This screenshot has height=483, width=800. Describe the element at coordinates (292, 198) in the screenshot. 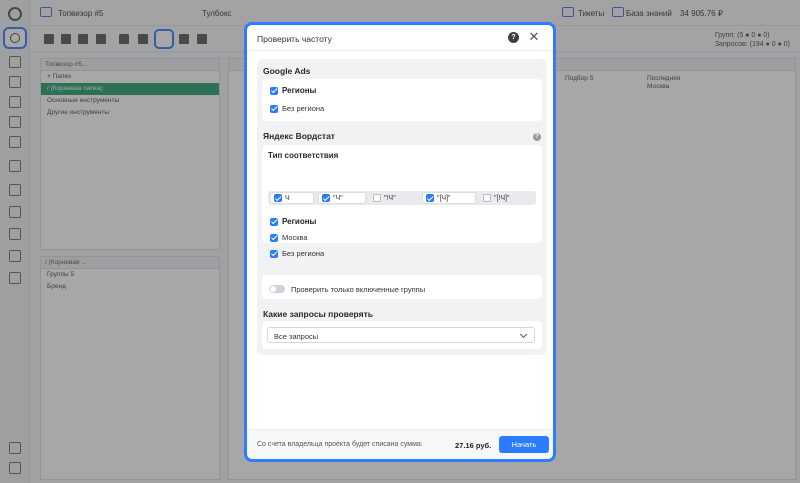

I see `match-type-broad: Ч` at that location.